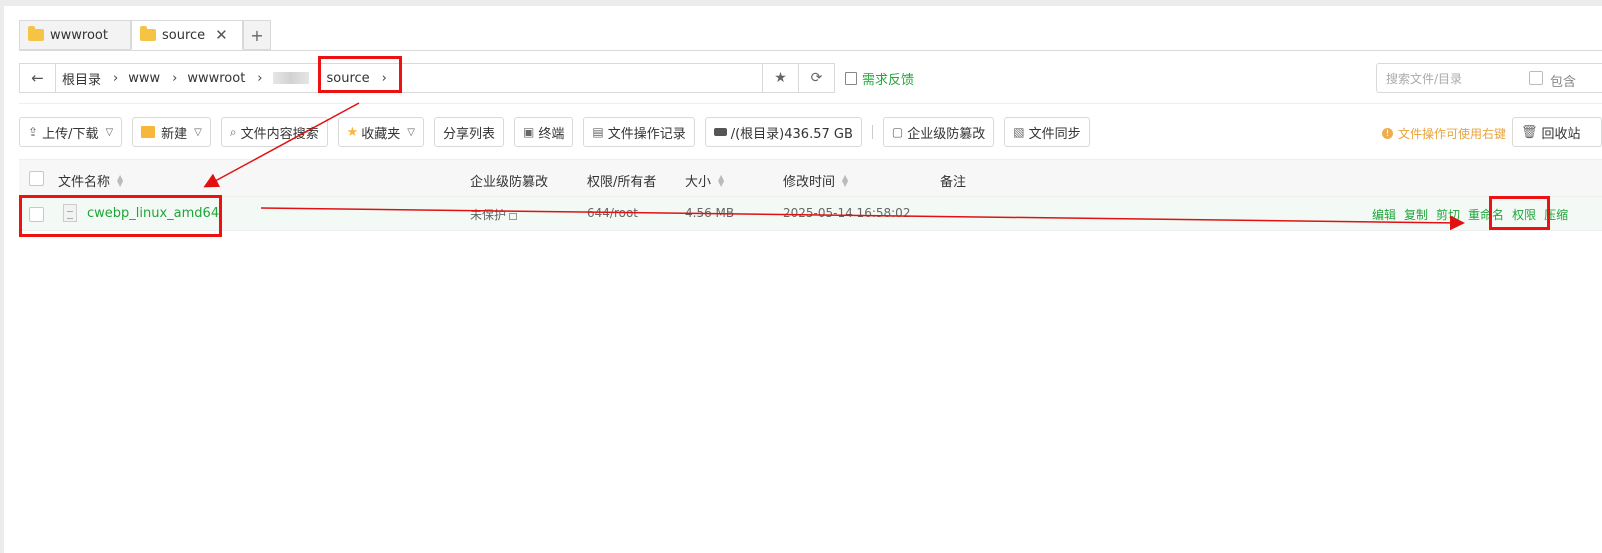  What do you see at coordinates (1529, 132) in the screenshot?
I see `trash-icon: 🗑` at bounding box center [1529, 132].